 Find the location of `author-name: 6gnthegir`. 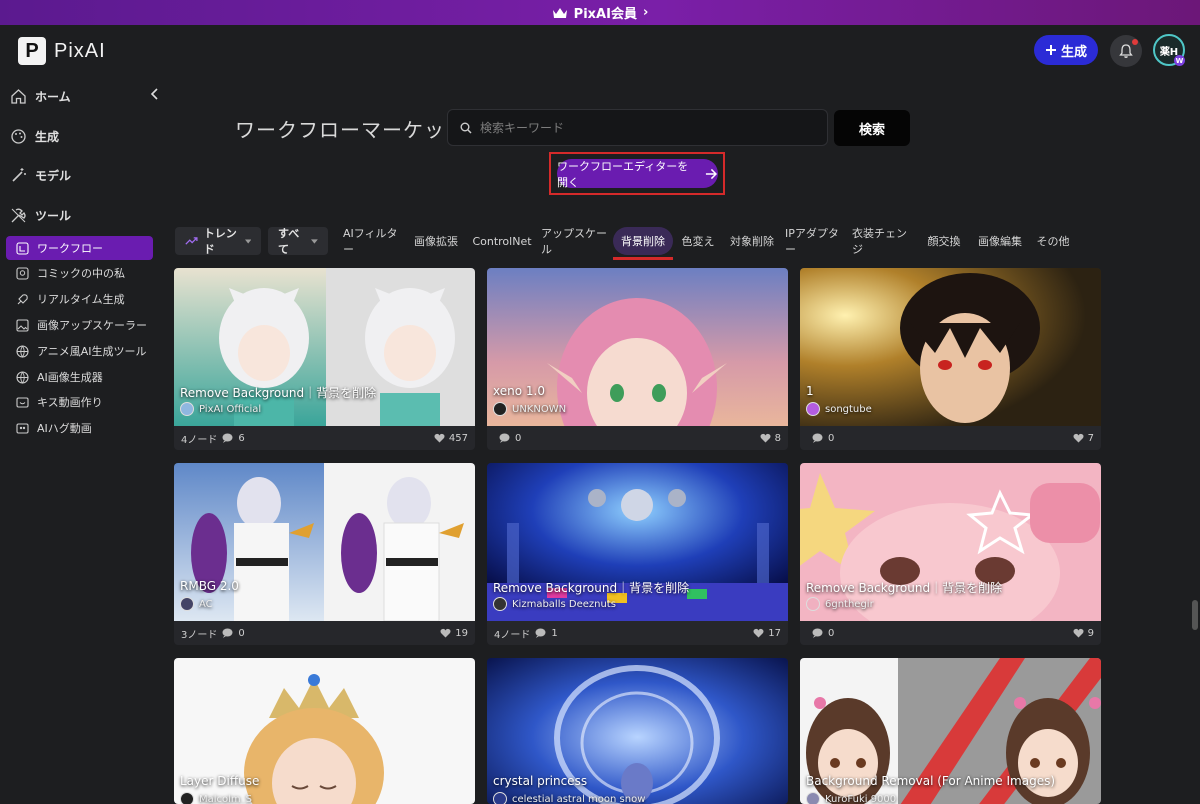

author-name: 6gnthegir is located at coordinates (849, 604).